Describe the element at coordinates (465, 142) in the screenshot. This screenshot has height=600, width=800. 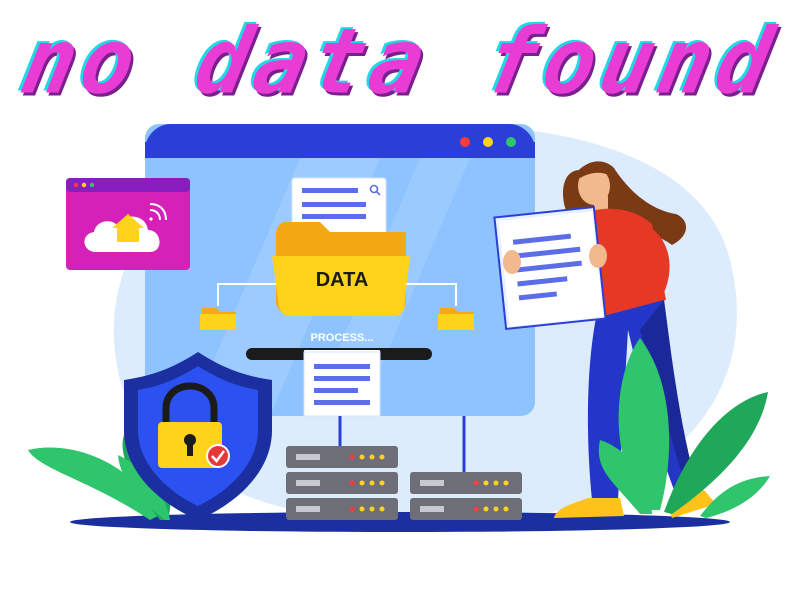
I see `window-dot-red` at that location.